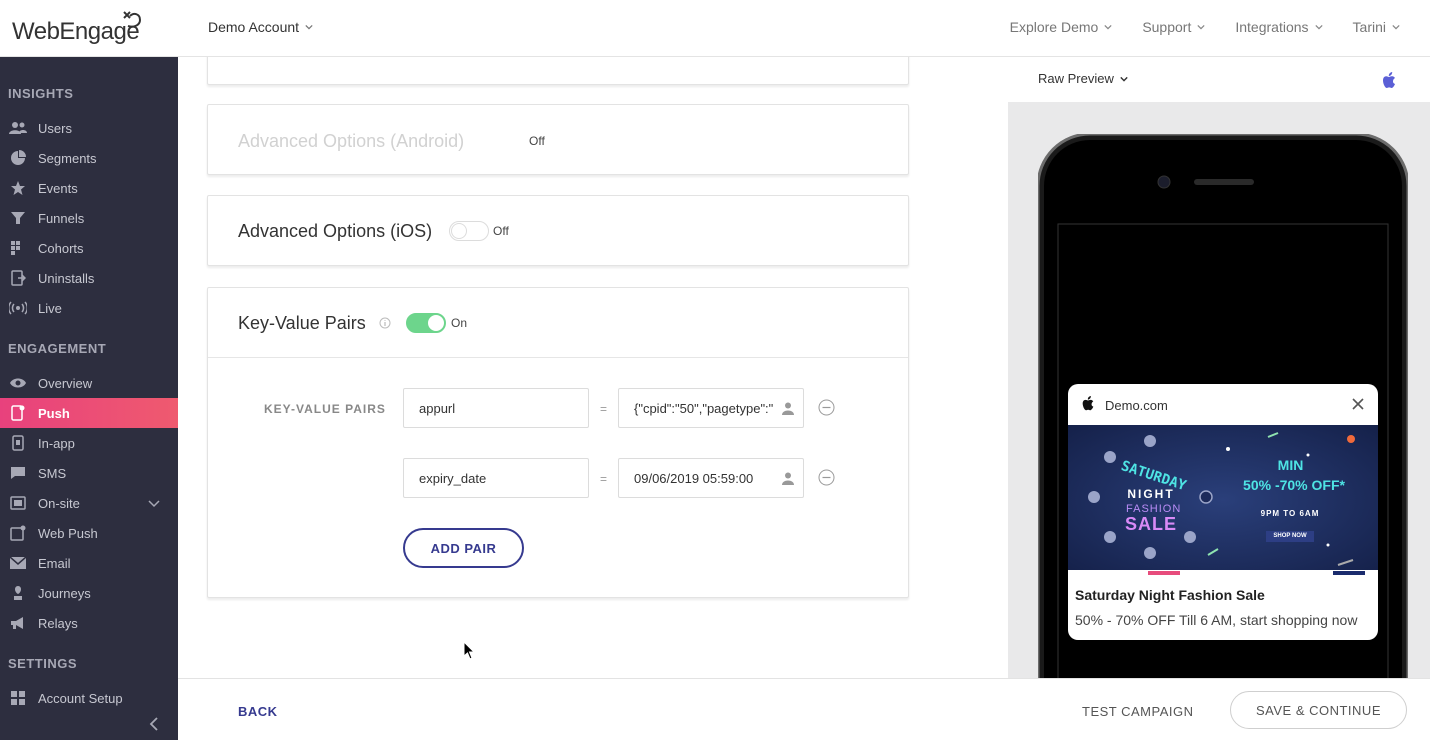 This screenshot has width=1430, height=740. I want to click on banner-graphic, so click(1223, 500).